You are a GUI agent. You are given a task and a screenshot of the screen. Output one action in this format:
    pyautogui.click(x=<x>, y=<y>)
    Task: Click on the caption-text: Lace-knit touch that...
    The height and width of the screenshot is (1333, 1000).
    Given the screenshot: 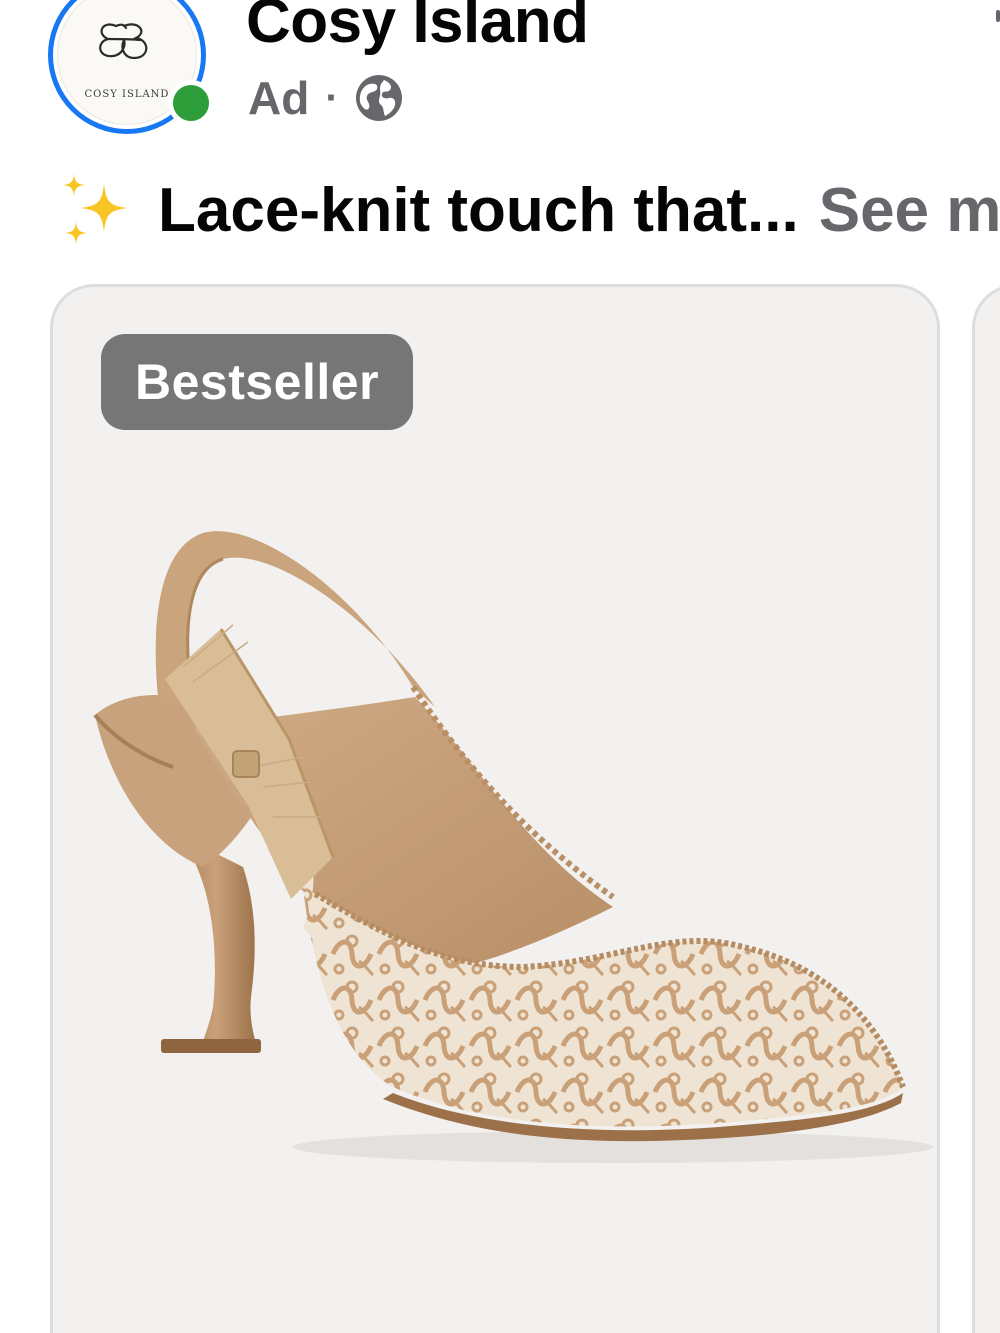 What is the action you would take?
    pyautogui.click(x=478, y=210)
    